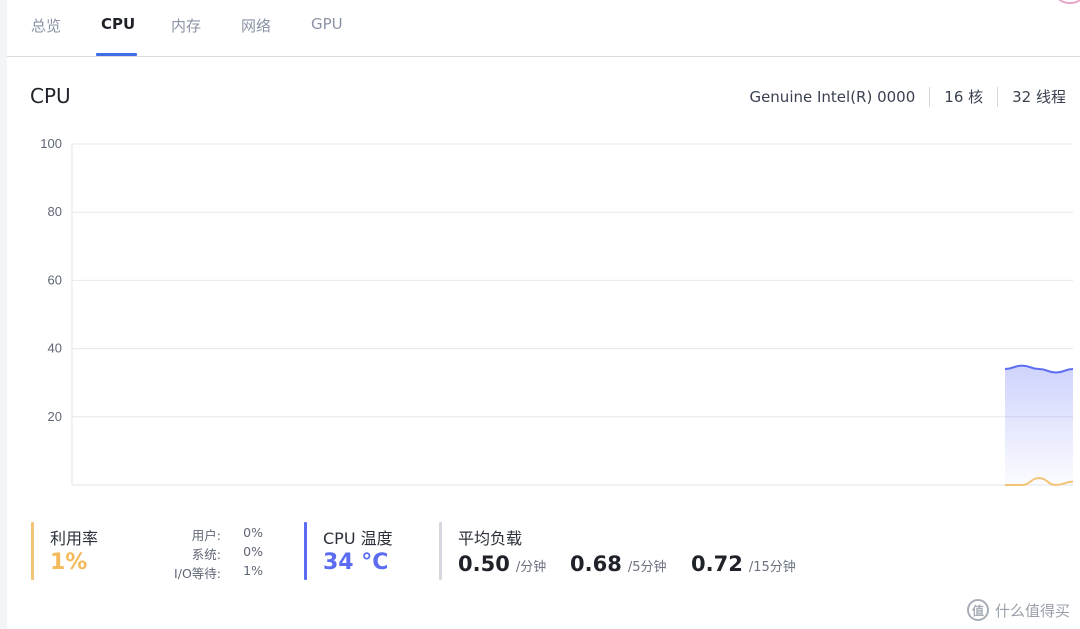 Image resolution: width=1080 pixels, height=629 pixels. What do you see at coordinates (832, 96) in the screenshot?
I see `cpu-model: Genuine Intel(R) 0000` at bounding box center [832, 96].